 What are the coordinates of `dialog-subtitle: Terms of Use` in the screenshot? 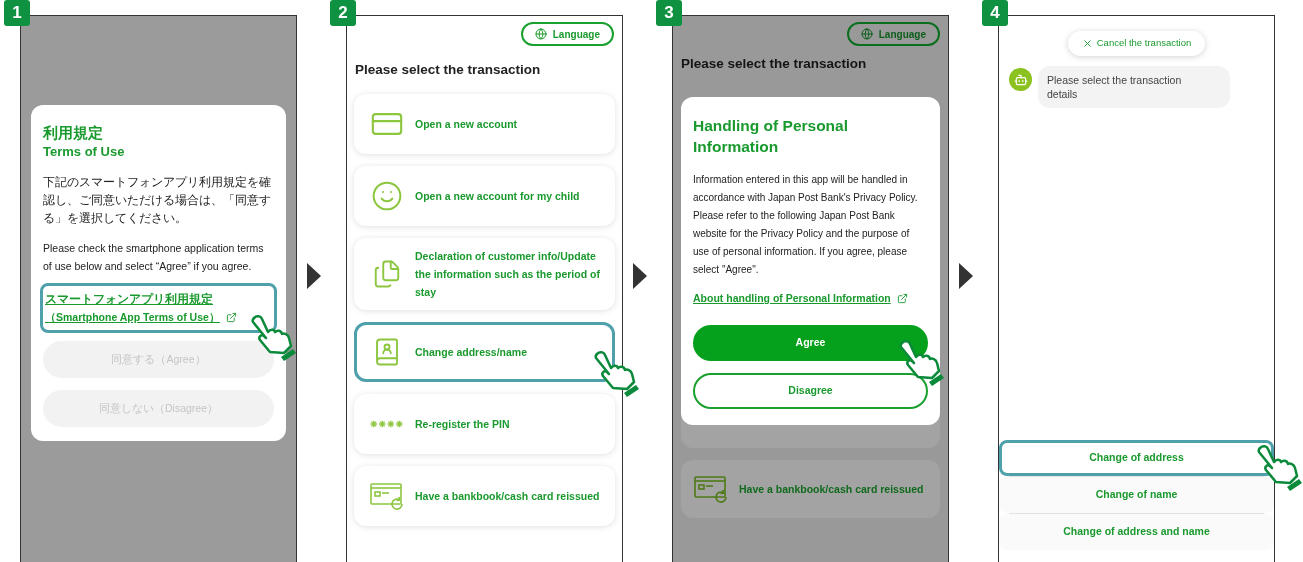 It's located at (84, 152).